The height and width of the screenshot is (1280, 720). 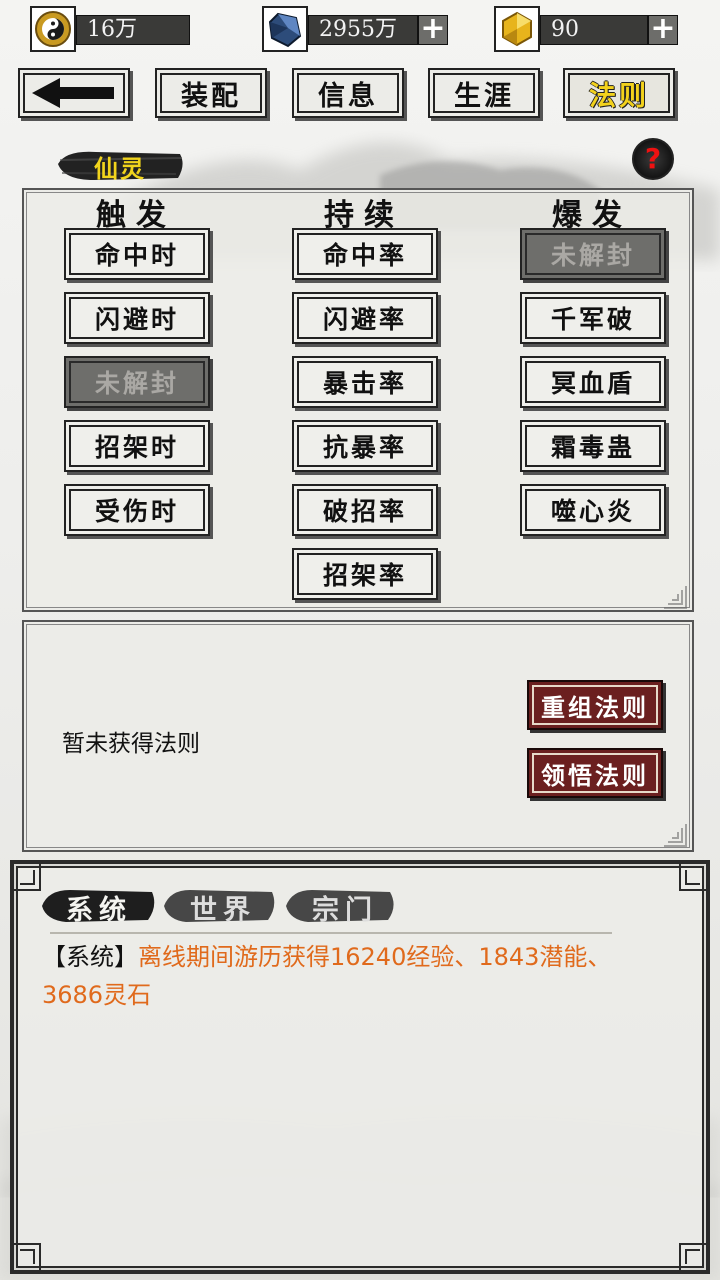 What do you see at coordinates (595, 773) in the screenshot?
I see `comprehend-rules-button: 领悟法则` at bounding box center [595, 773].